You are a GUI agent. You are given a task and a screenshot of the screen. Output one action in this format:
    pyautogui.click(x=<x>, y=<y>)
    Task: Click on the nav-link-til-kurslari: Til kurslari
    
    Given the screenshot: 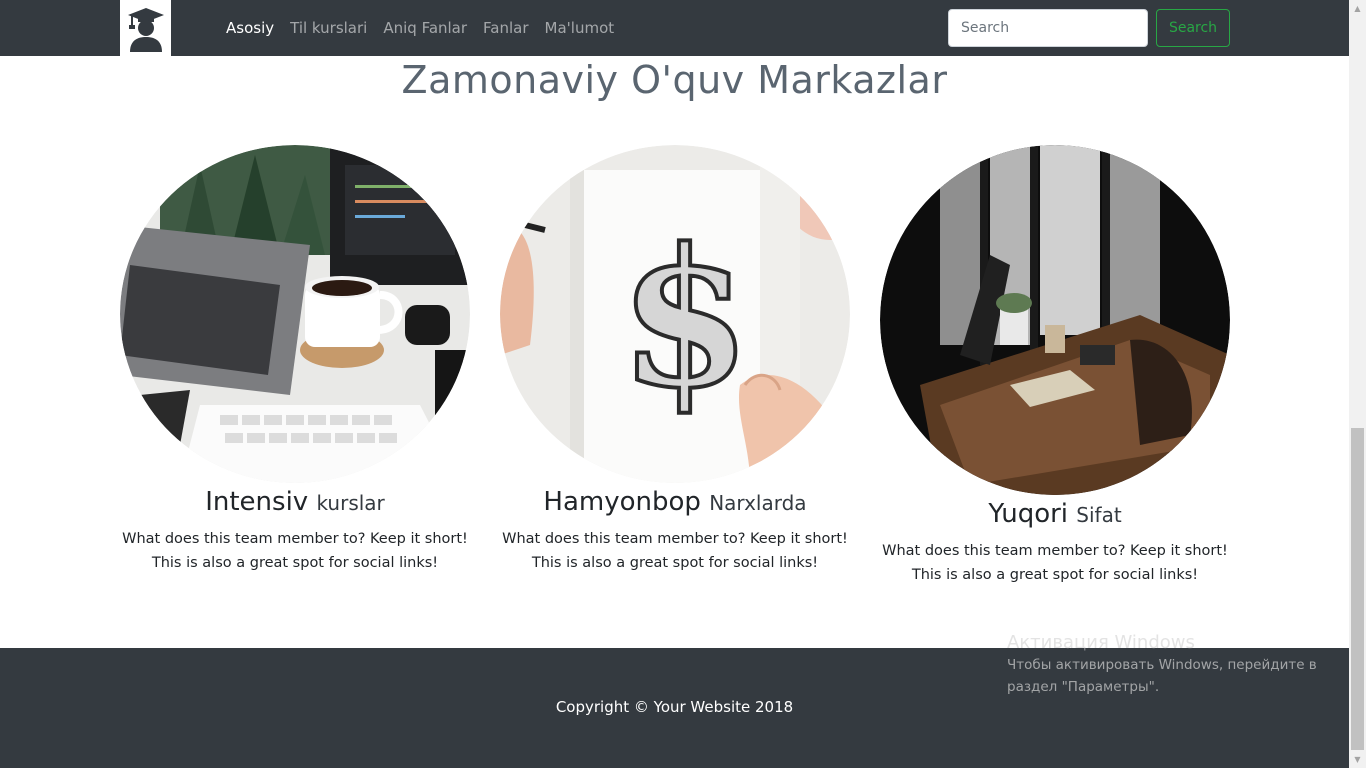 What is the action you would take?
    pyautogui.click(x=328, y=28)
    